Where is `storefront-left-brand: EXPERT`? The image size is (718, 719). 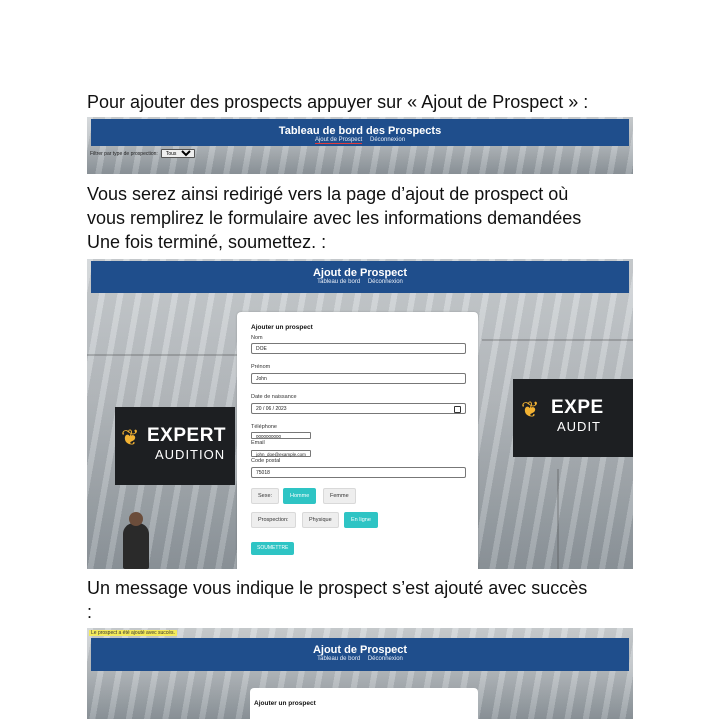 storefront-left-brand: EXPERT is located at coordinates (187, 435).